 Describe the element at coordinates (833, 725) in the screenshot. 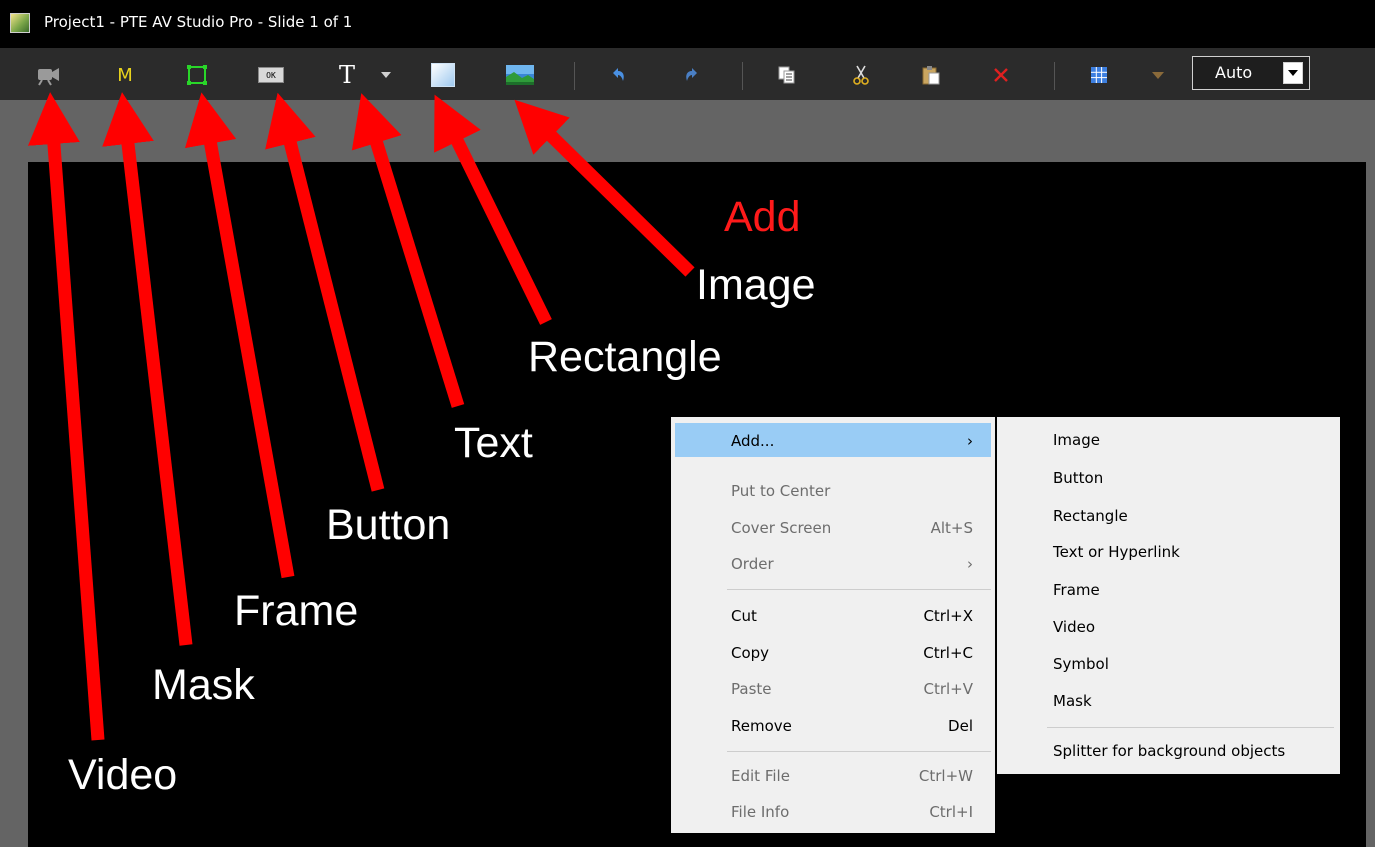

I see `menu-item-remove: Remove Del` at that location.